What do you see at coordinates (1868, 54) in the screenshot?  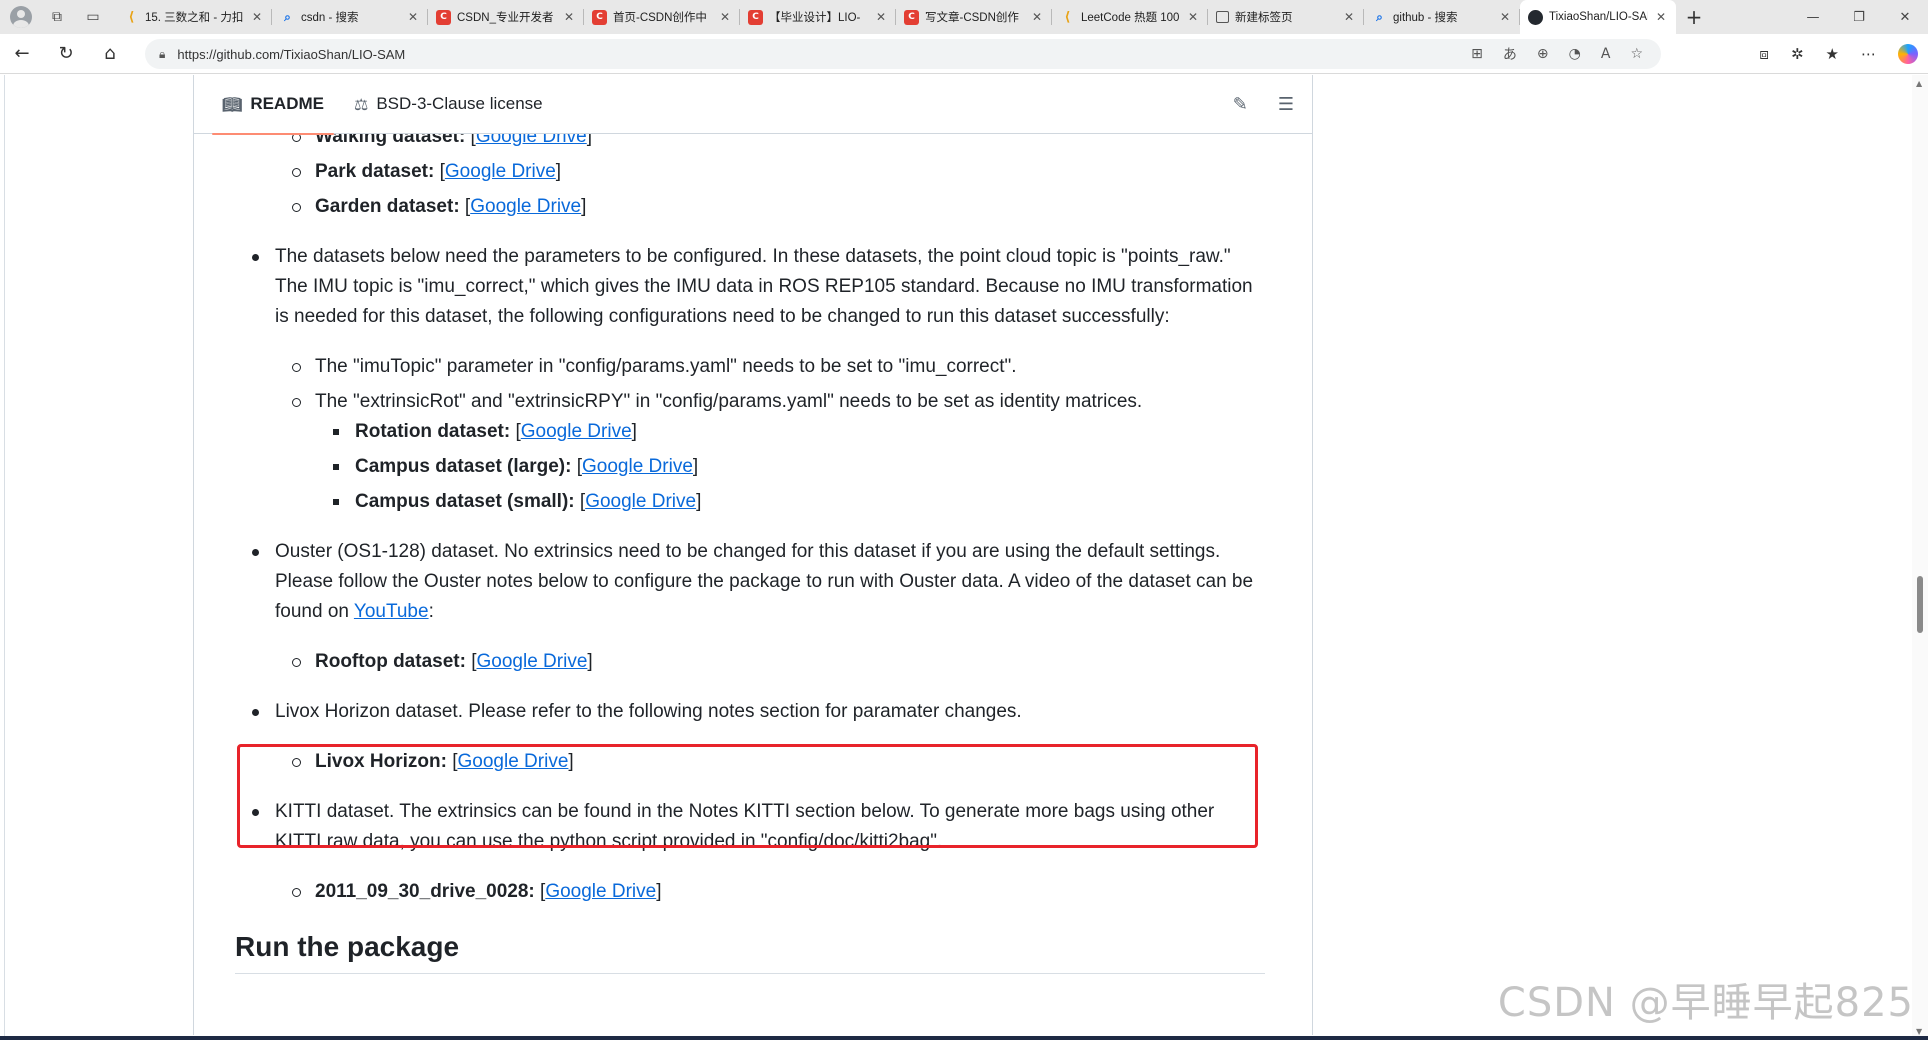 I see `more-menu-icon: ⋯` at bounding box center [1868, 54].